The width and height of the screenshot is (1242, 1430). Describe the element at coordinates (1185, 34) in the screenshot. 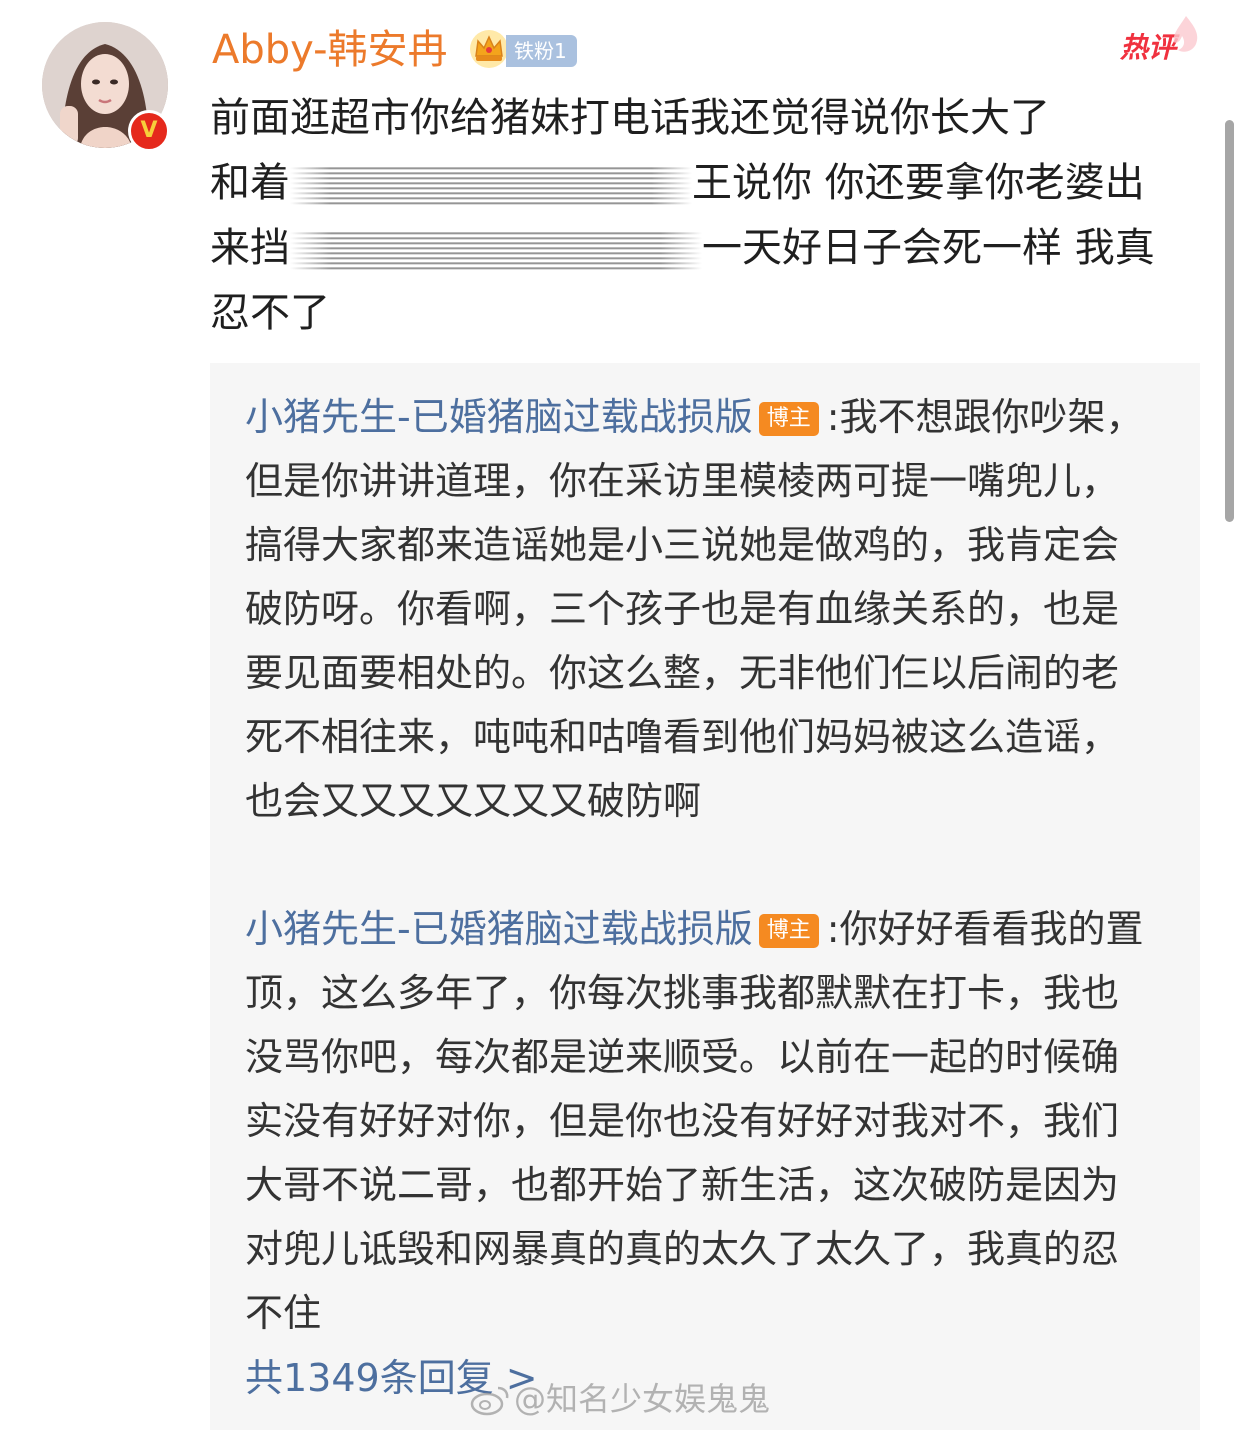

I see `hot-flame-icon` at that location.